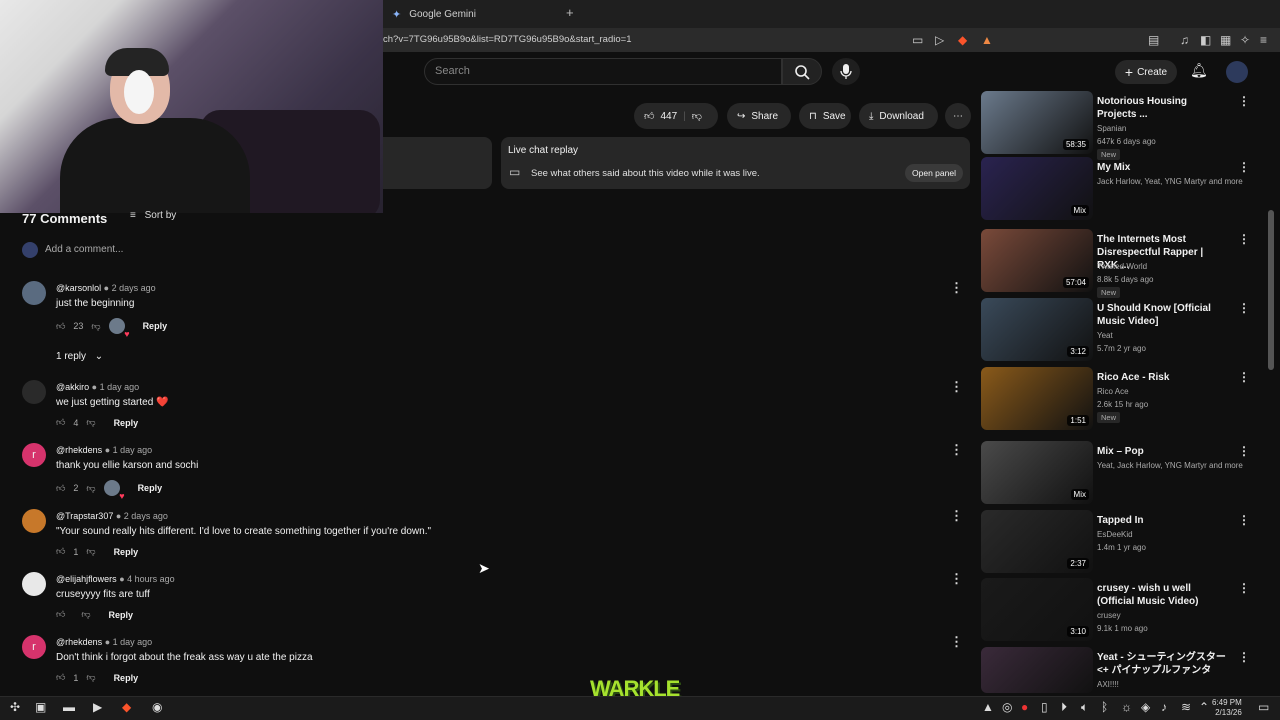 The width and height of the screenshot is (1280, 720). I want to click on download-button: ⤓ Download, so click(898, 116).